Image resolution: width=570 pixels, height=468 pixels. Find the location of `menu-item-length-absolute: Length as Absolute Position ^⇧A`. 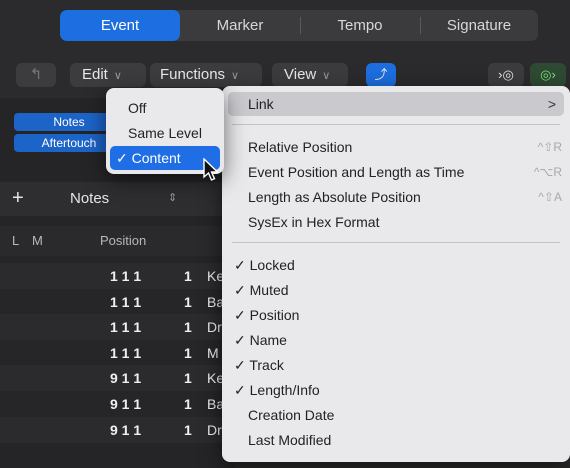

menu-item-length-absolute: Length as Absolute Position ^⇧A is located at coordinates (396, 197).